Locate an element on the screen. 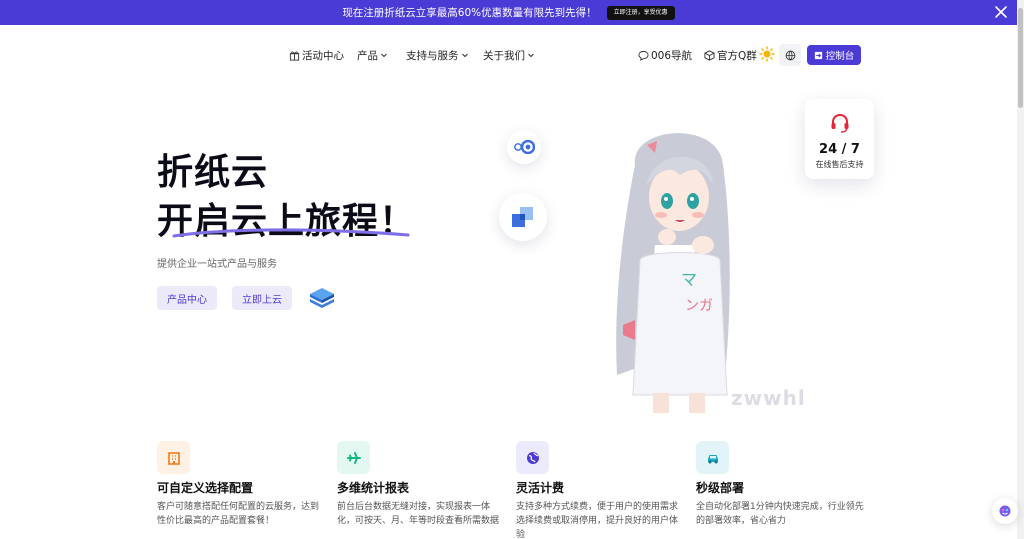 This screenshot has width=1024, height=539. support-card: 24 / 7 在线售后支持 is located at coordinates (839, 139).